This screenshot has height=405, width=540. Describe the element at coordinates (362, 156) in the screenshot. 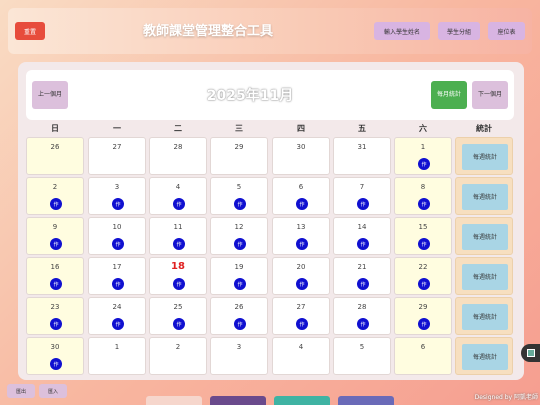

I see `day-cell: 31` at that location.